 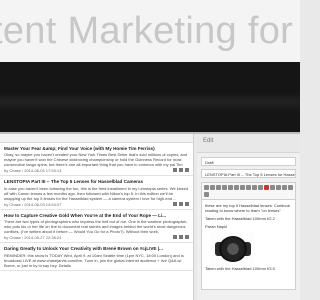 What do you see at coordinates (230, 187) in the screenshot?
I see `bullet-list-icon` at bounding box center [230, 187].